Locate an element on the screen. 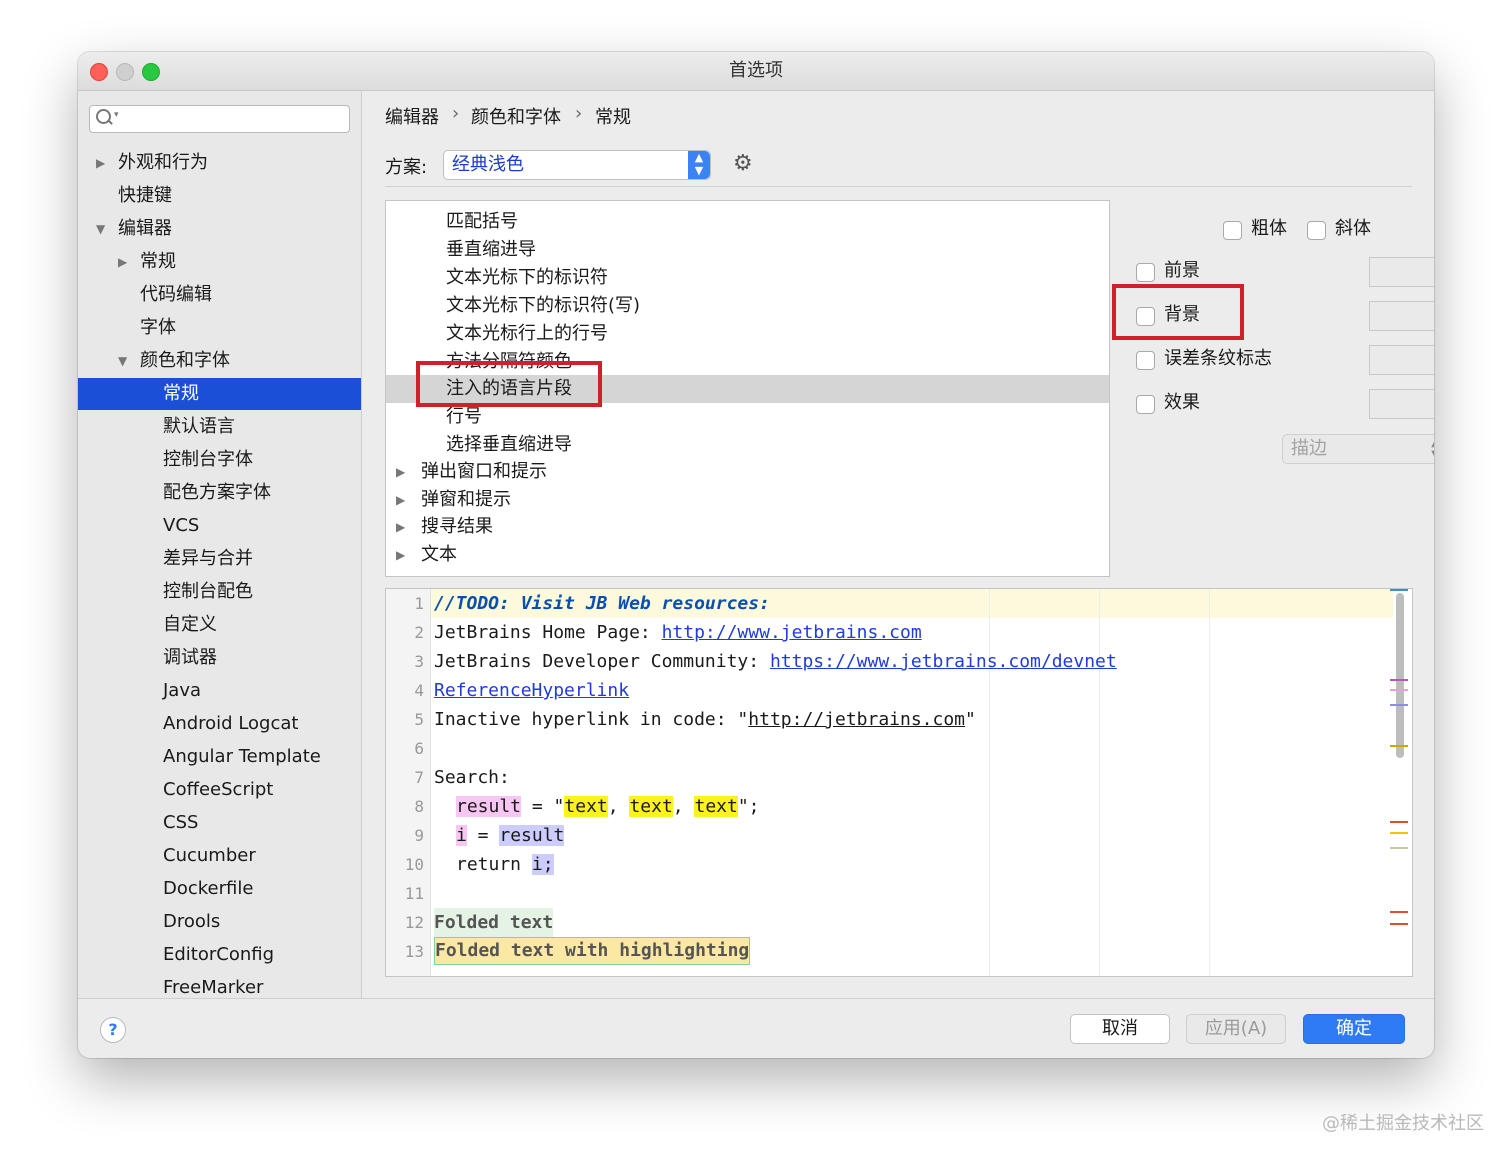 The width and height of the screenshot is (1512, 1161). sidebar-item-drools: Drools is located at coordinates (219, 922).